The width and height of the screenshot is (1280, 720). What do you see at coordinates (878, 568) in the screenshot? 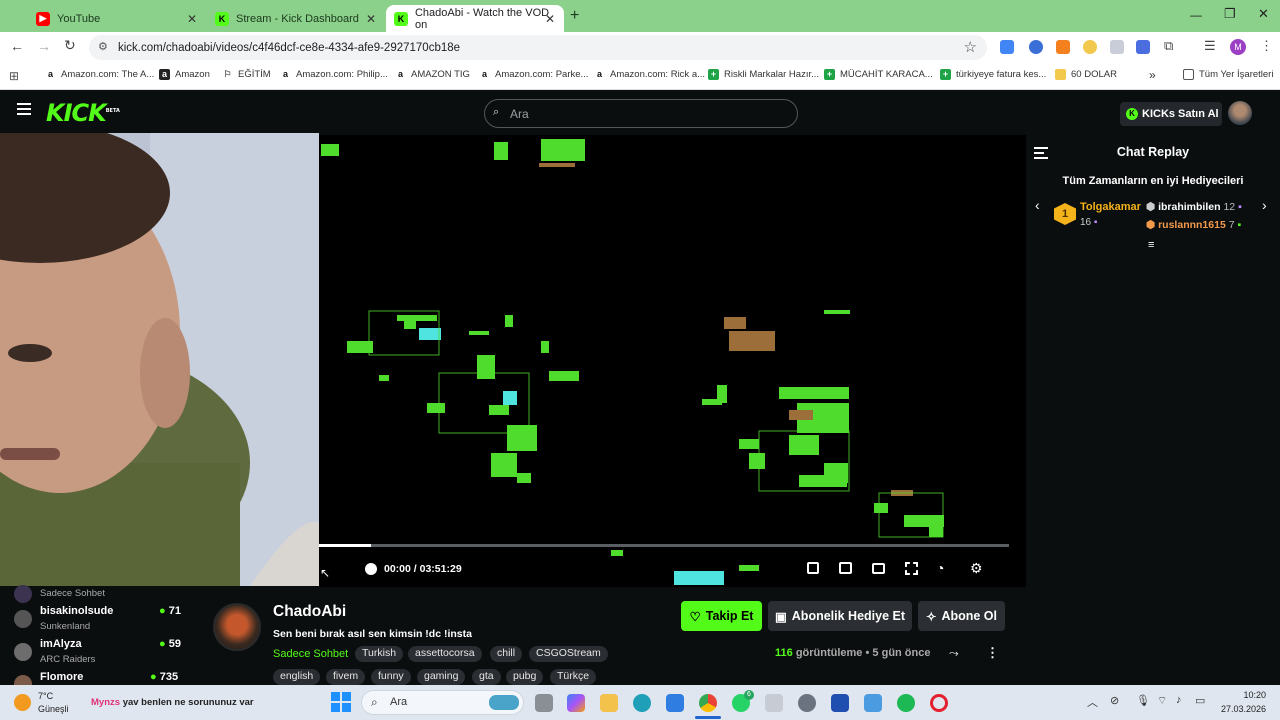
I see `theater-mode-icon` at bounding box center [878, 568].